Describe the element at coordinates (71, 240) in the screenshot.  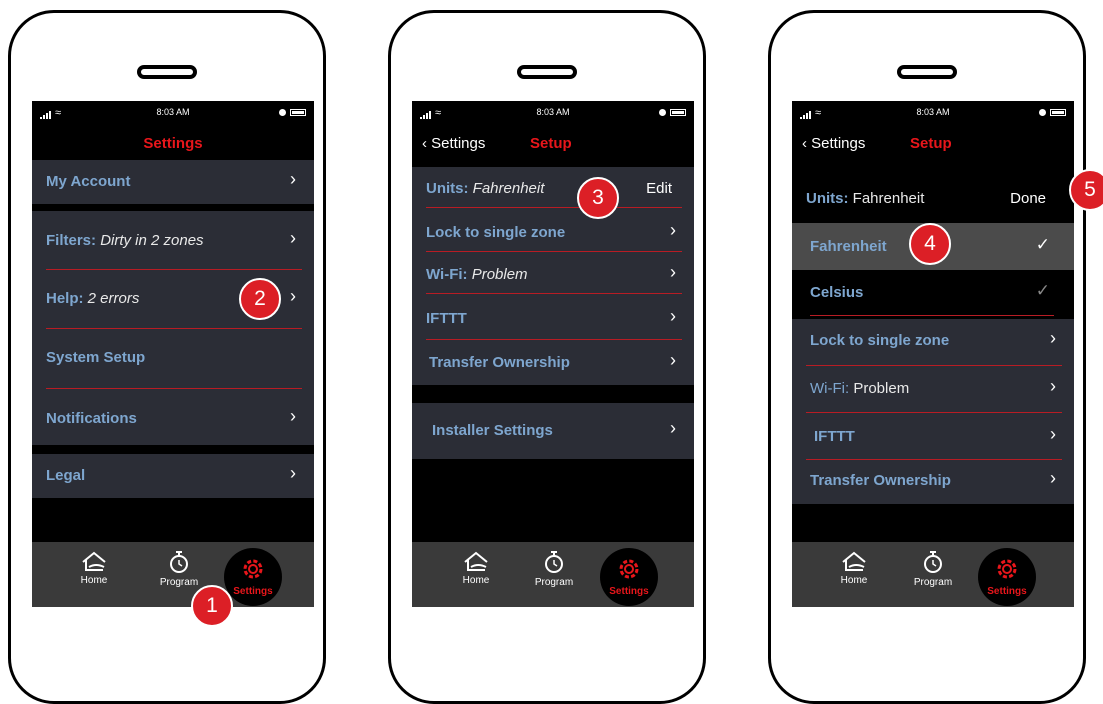
I see `row-key: Filters:` at that location.